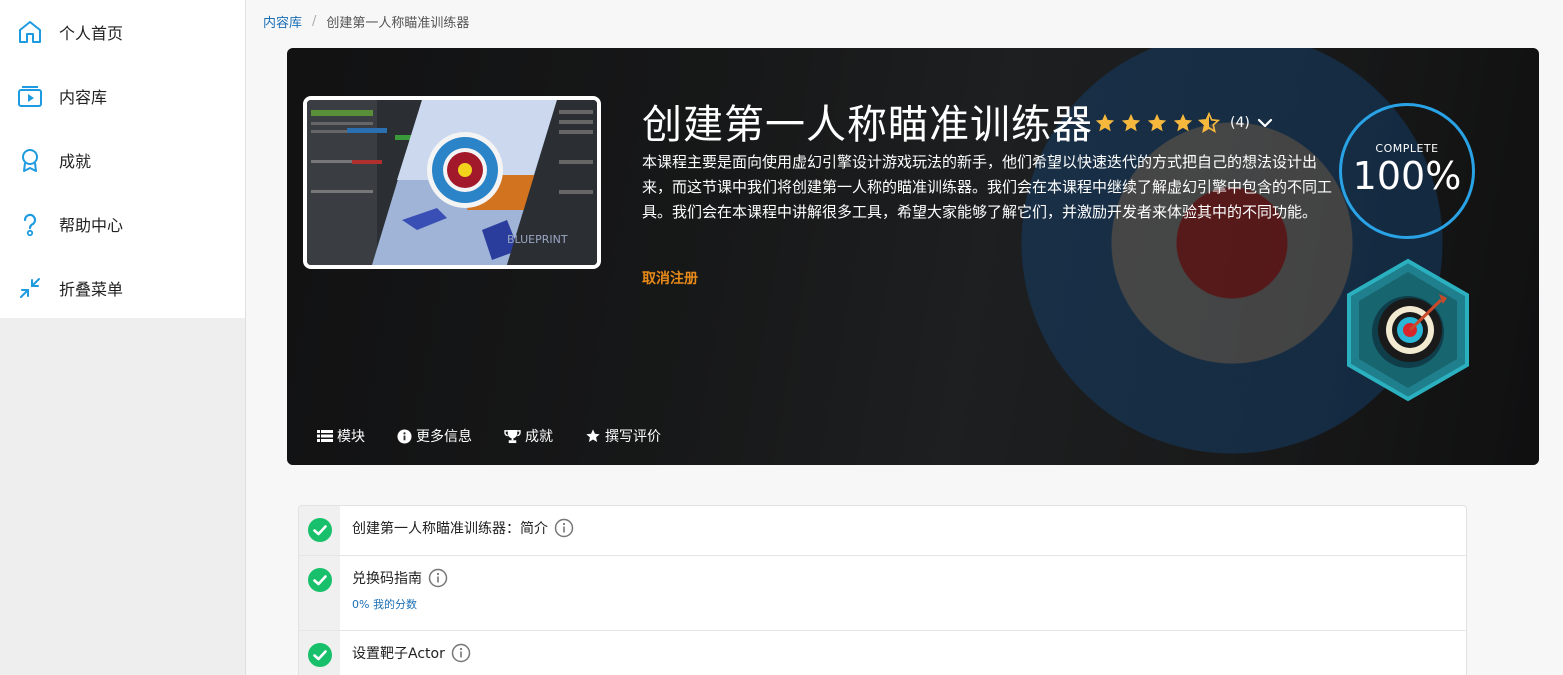 This screenshot has height=675, width=1563. I want to click on sidebar-item-label: 帮助中心, so click(91, 224).